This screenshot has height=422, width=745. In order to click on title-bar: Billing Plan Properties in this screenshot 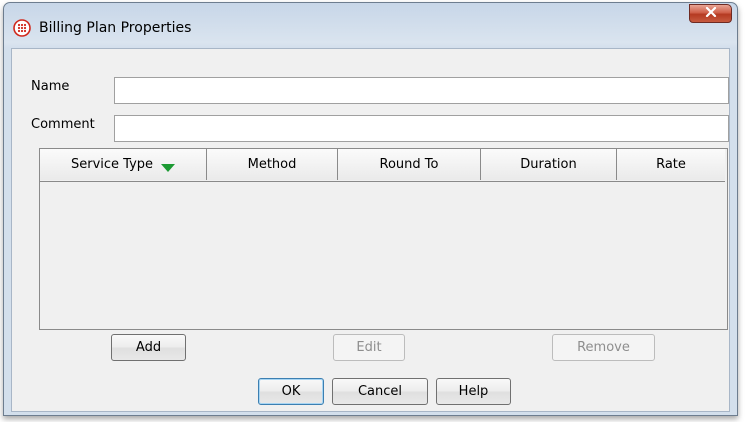, I will do `click(370, 25)`.